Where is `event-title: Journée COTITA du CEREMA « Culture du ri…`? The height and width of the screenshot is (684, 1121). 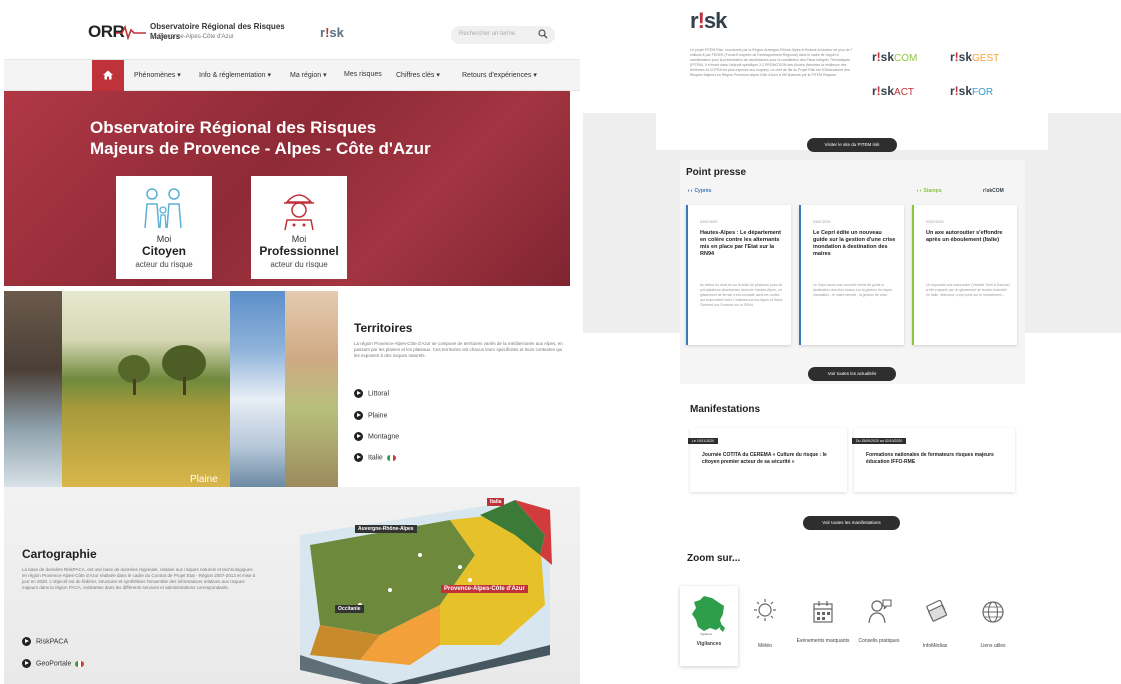 event-title: Journée COTITA du CEREMA « Culture du ri… is located at coordinates (769, 459).